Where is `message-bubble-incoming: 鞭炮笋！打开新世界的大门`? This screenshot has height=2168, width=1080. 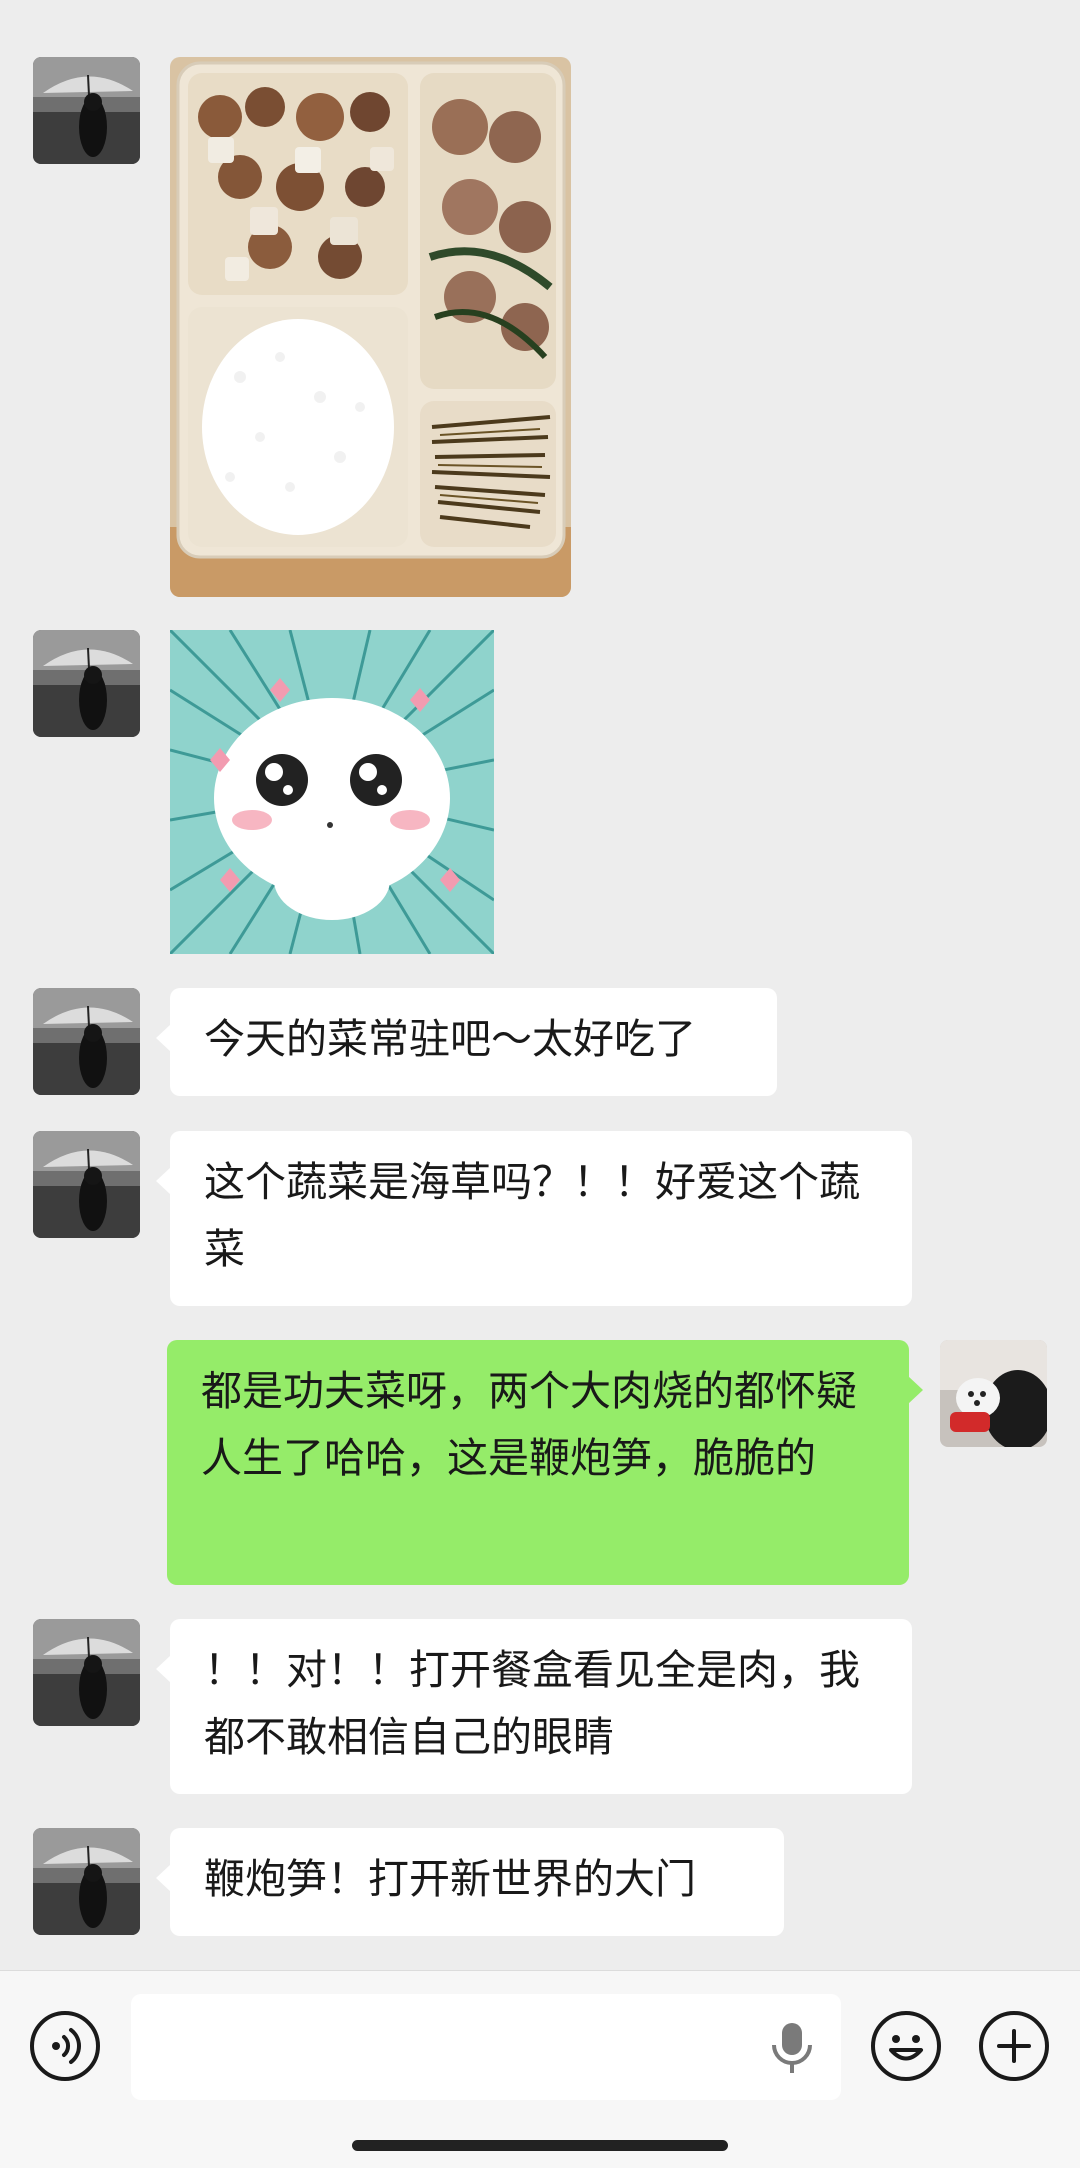 message-bubble-incoming: 鞭炮笋！打开新世界的大门 is located at coordinates (470, 1882).